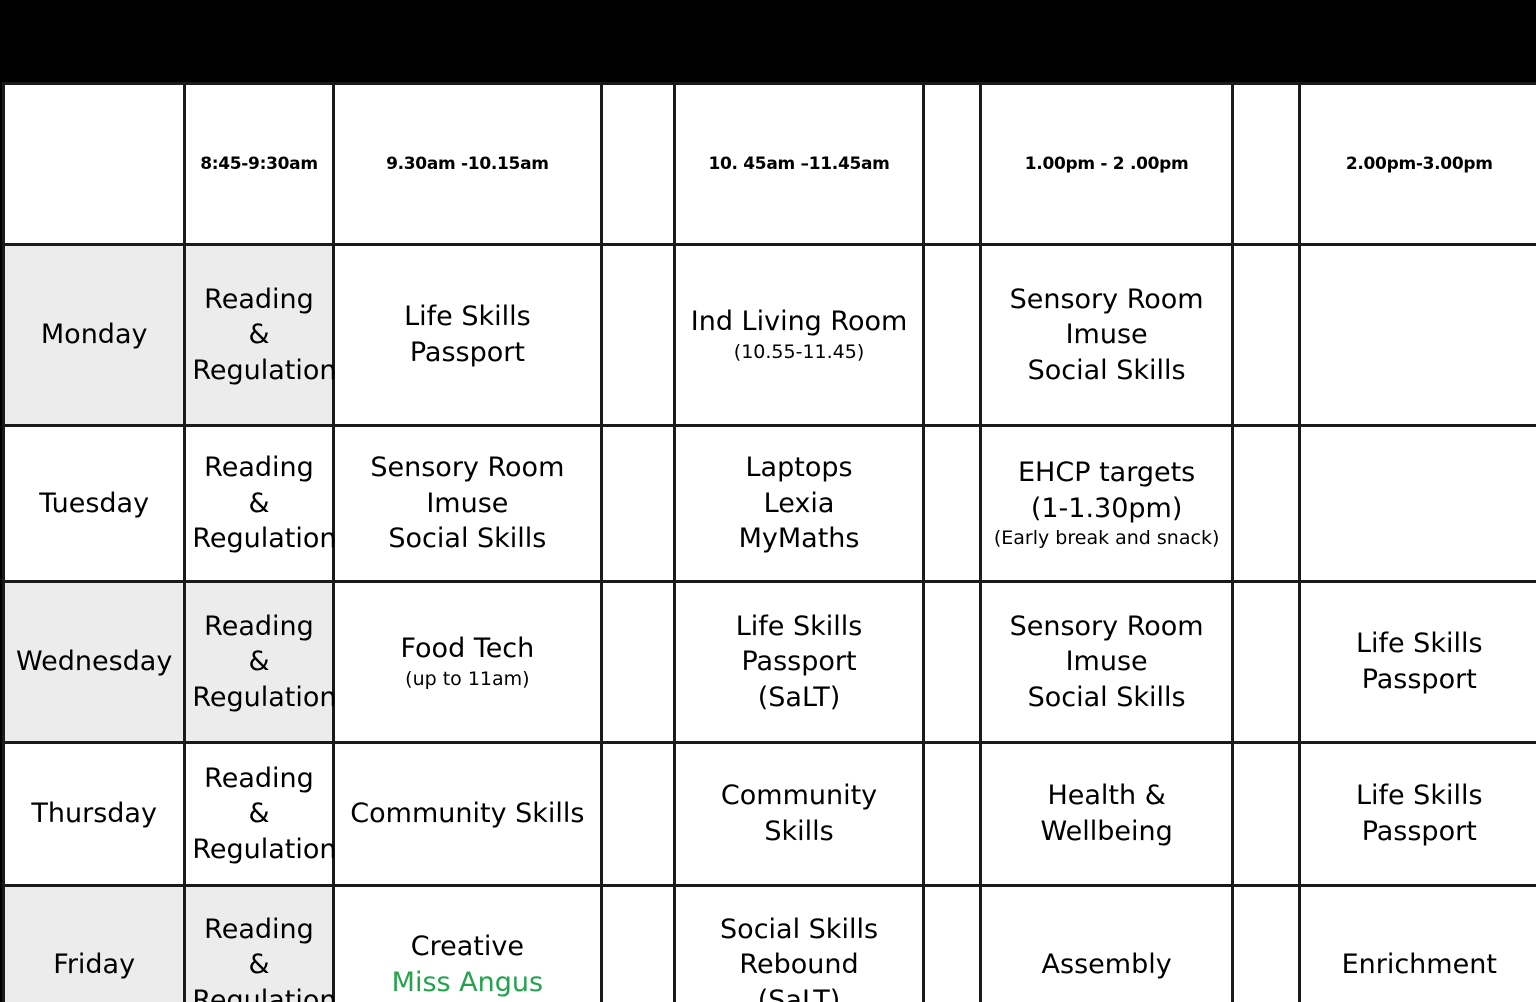 The image size is (1536, 1002). I want to click on cell-text-line: Community Skills, so click(467, 814).